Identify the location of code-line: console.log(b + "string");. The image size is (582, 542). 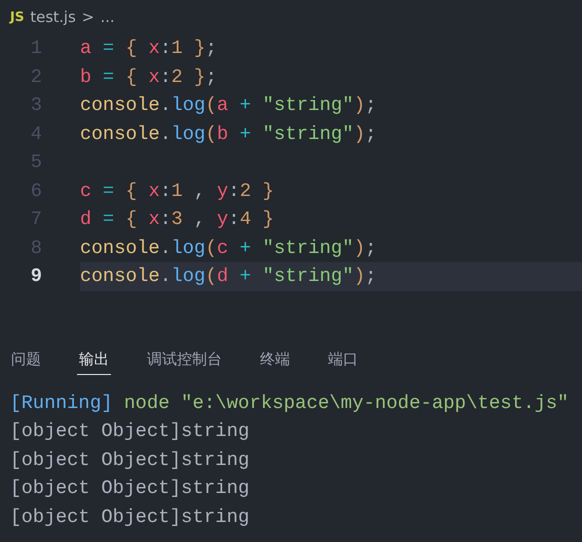
(229, 134).